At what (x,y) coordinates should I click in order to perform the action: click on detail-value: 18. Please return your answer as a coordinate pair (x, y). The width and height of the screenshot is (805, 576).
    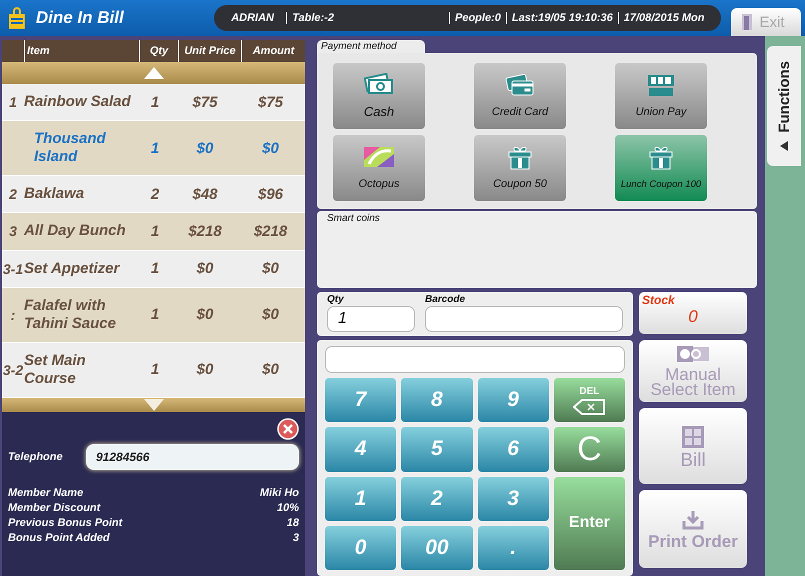
    Looking at the image, I should click on (292, 523).